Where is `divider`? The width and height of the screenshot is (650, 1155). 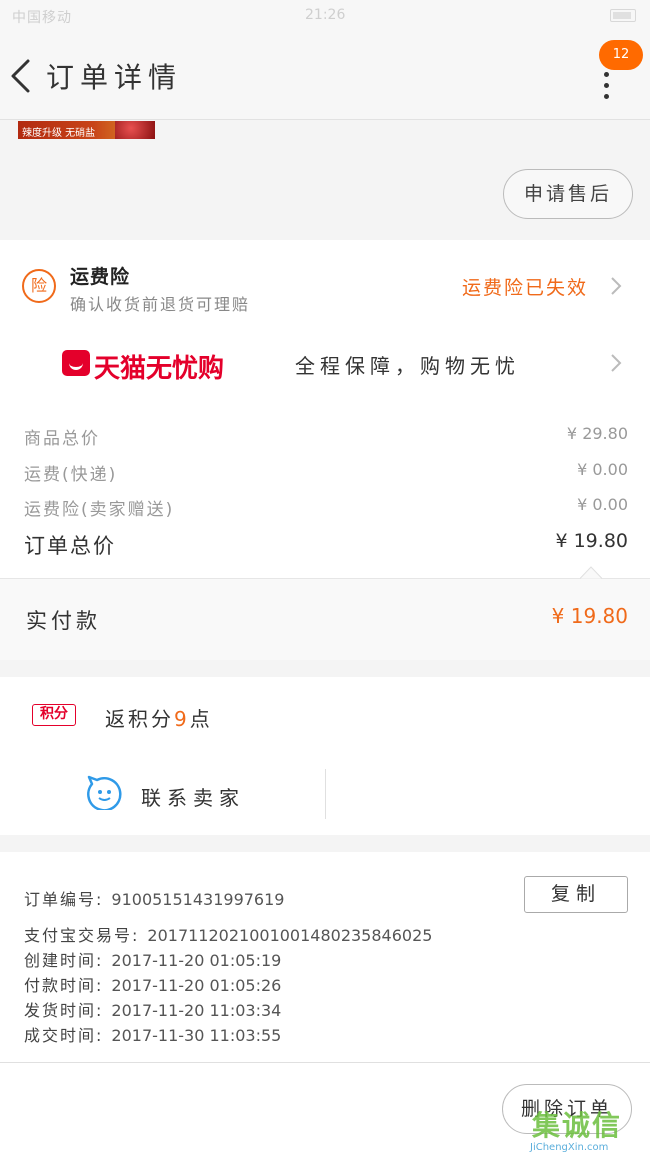 divider is located at coordinates (325, 578).